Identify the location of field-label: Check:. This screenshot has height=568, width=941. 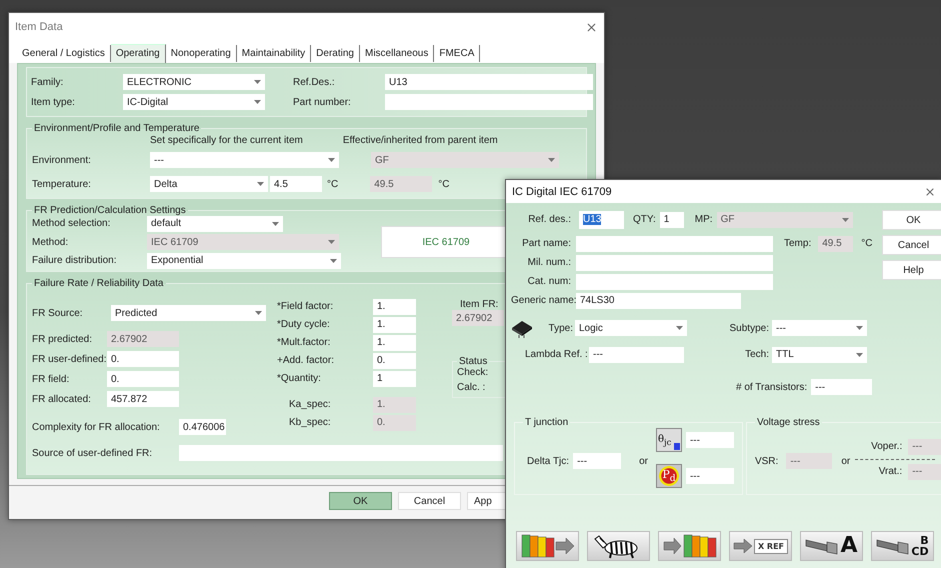
(473, 372).